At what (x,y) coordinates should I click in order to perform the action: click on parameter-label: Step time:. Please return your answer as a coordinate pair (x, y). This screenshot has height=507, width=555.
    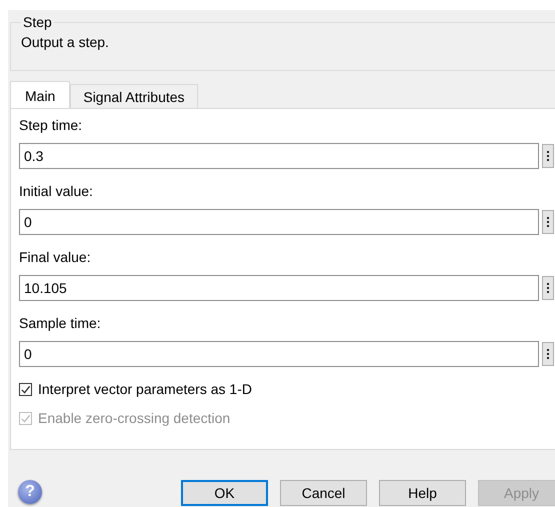
    Looking at the image, I should click on (51, 126).